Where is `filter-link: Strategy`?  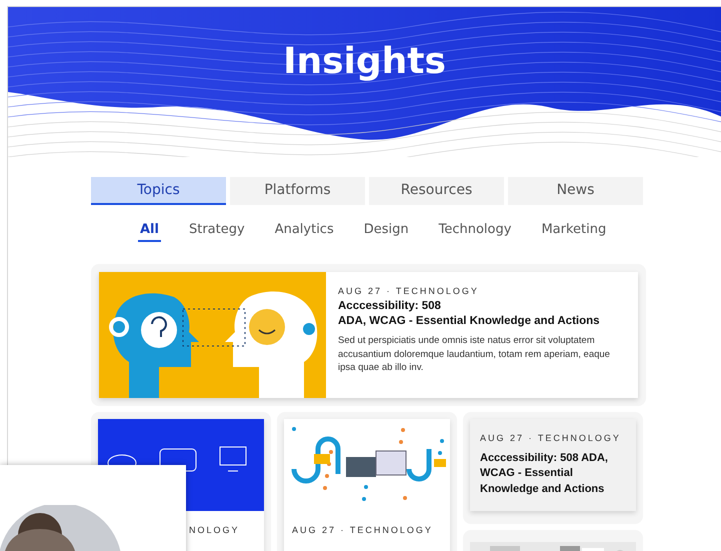
filter-link: Strategy is located at coordinates (216, 230).